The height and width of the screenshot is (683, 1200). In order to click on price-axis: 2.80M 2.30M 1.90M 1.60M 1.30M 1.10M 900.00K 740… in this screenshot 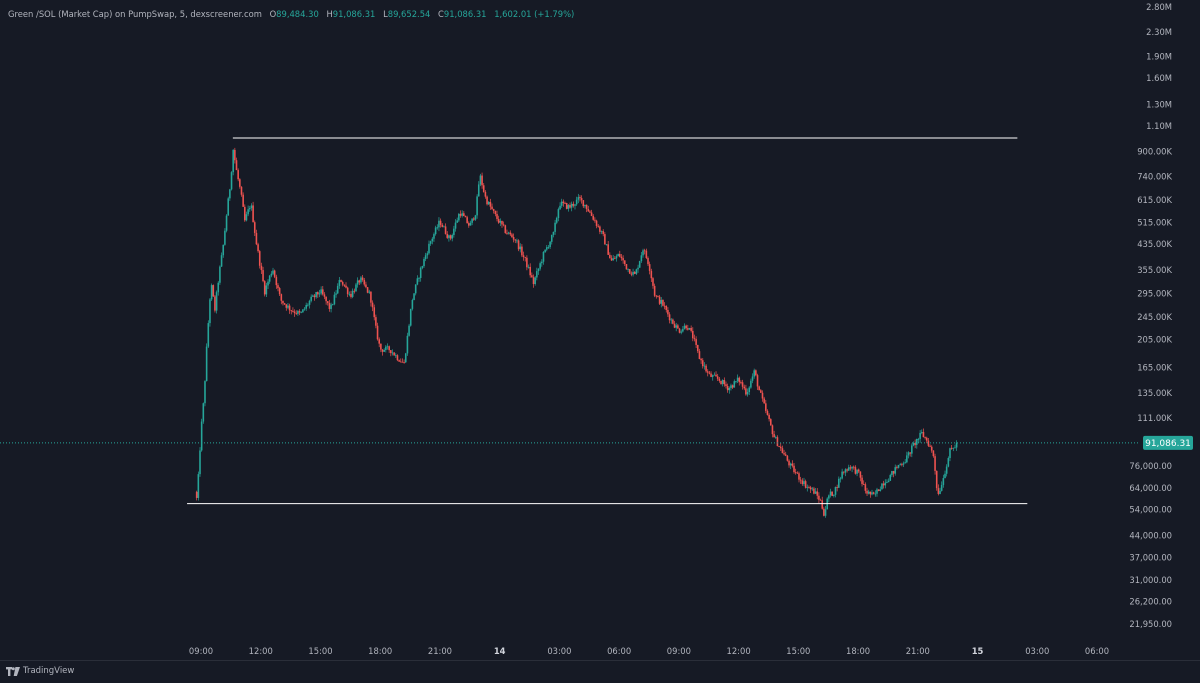, I will do `click(1150, 315)`.